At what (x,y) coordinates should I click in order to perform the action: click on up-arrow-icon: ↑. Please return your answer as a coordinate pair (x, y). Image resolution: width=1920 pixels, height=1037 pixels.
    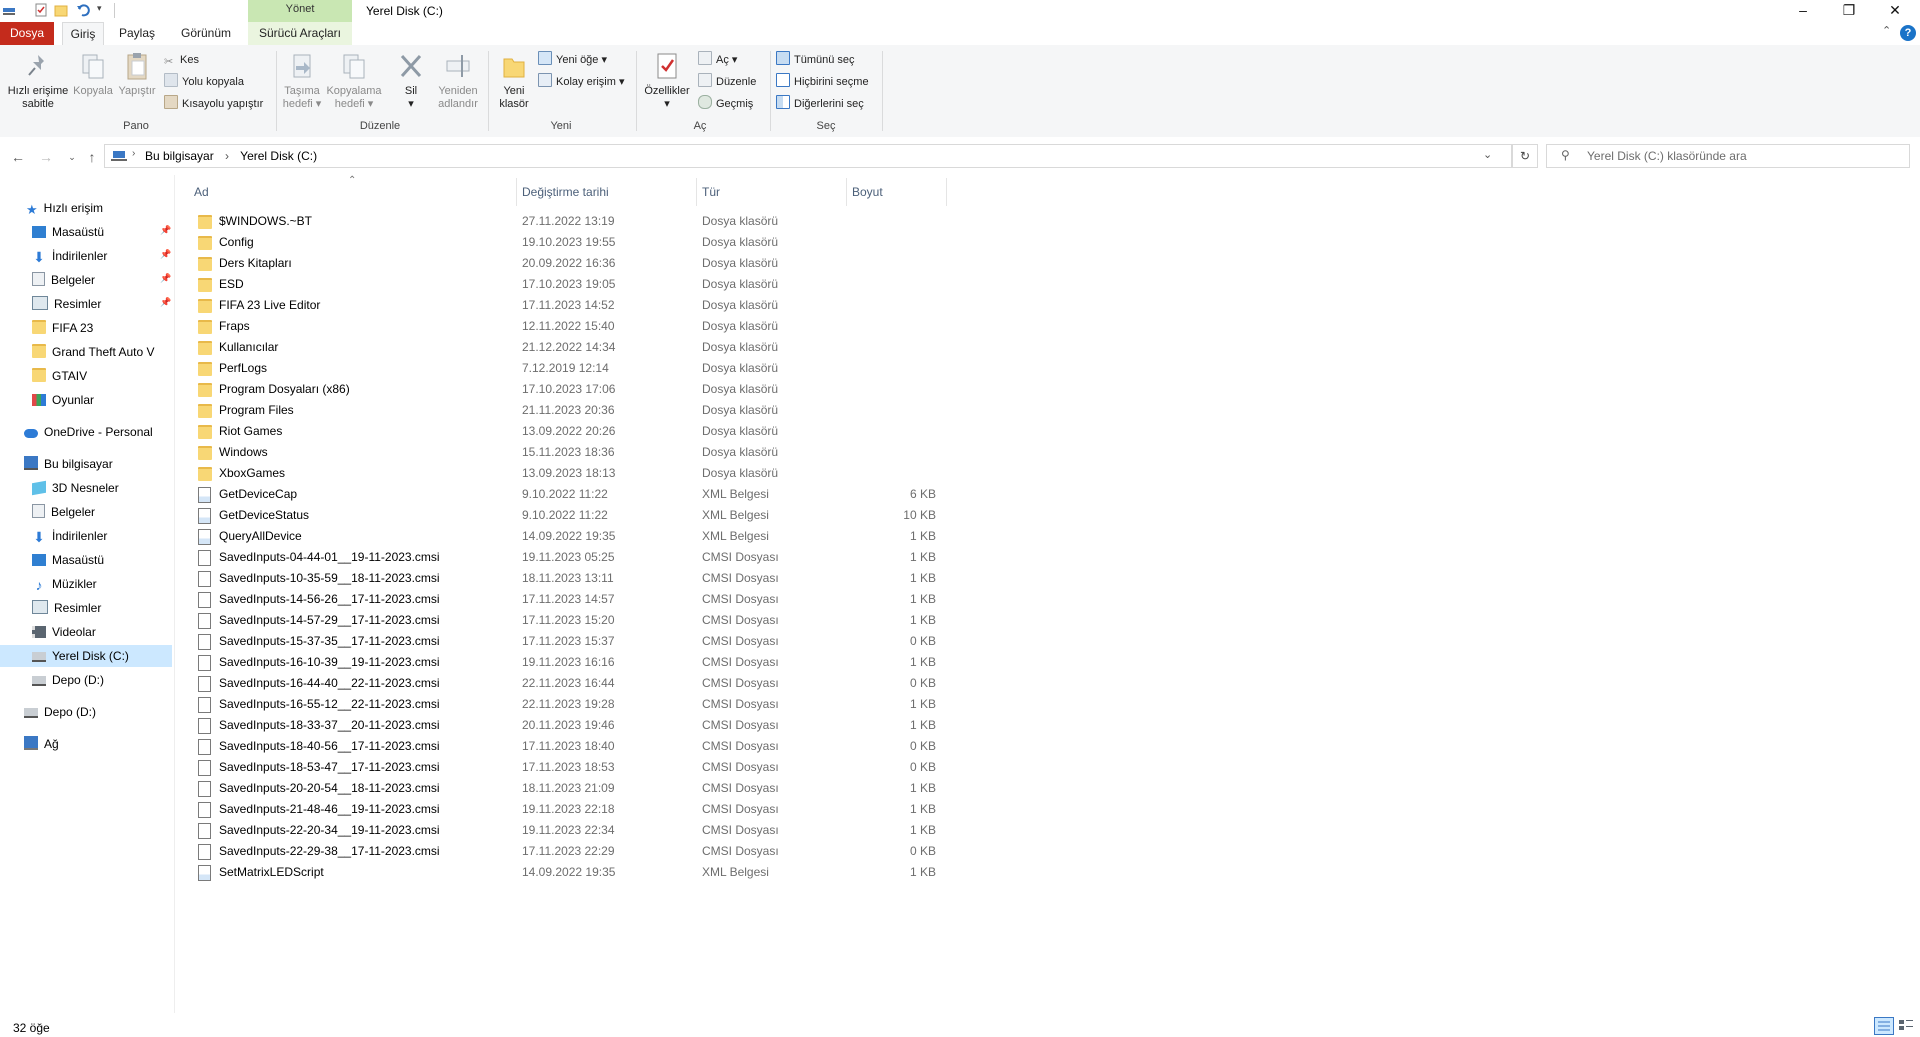
    Looking at the image, I should click on (92, 157).